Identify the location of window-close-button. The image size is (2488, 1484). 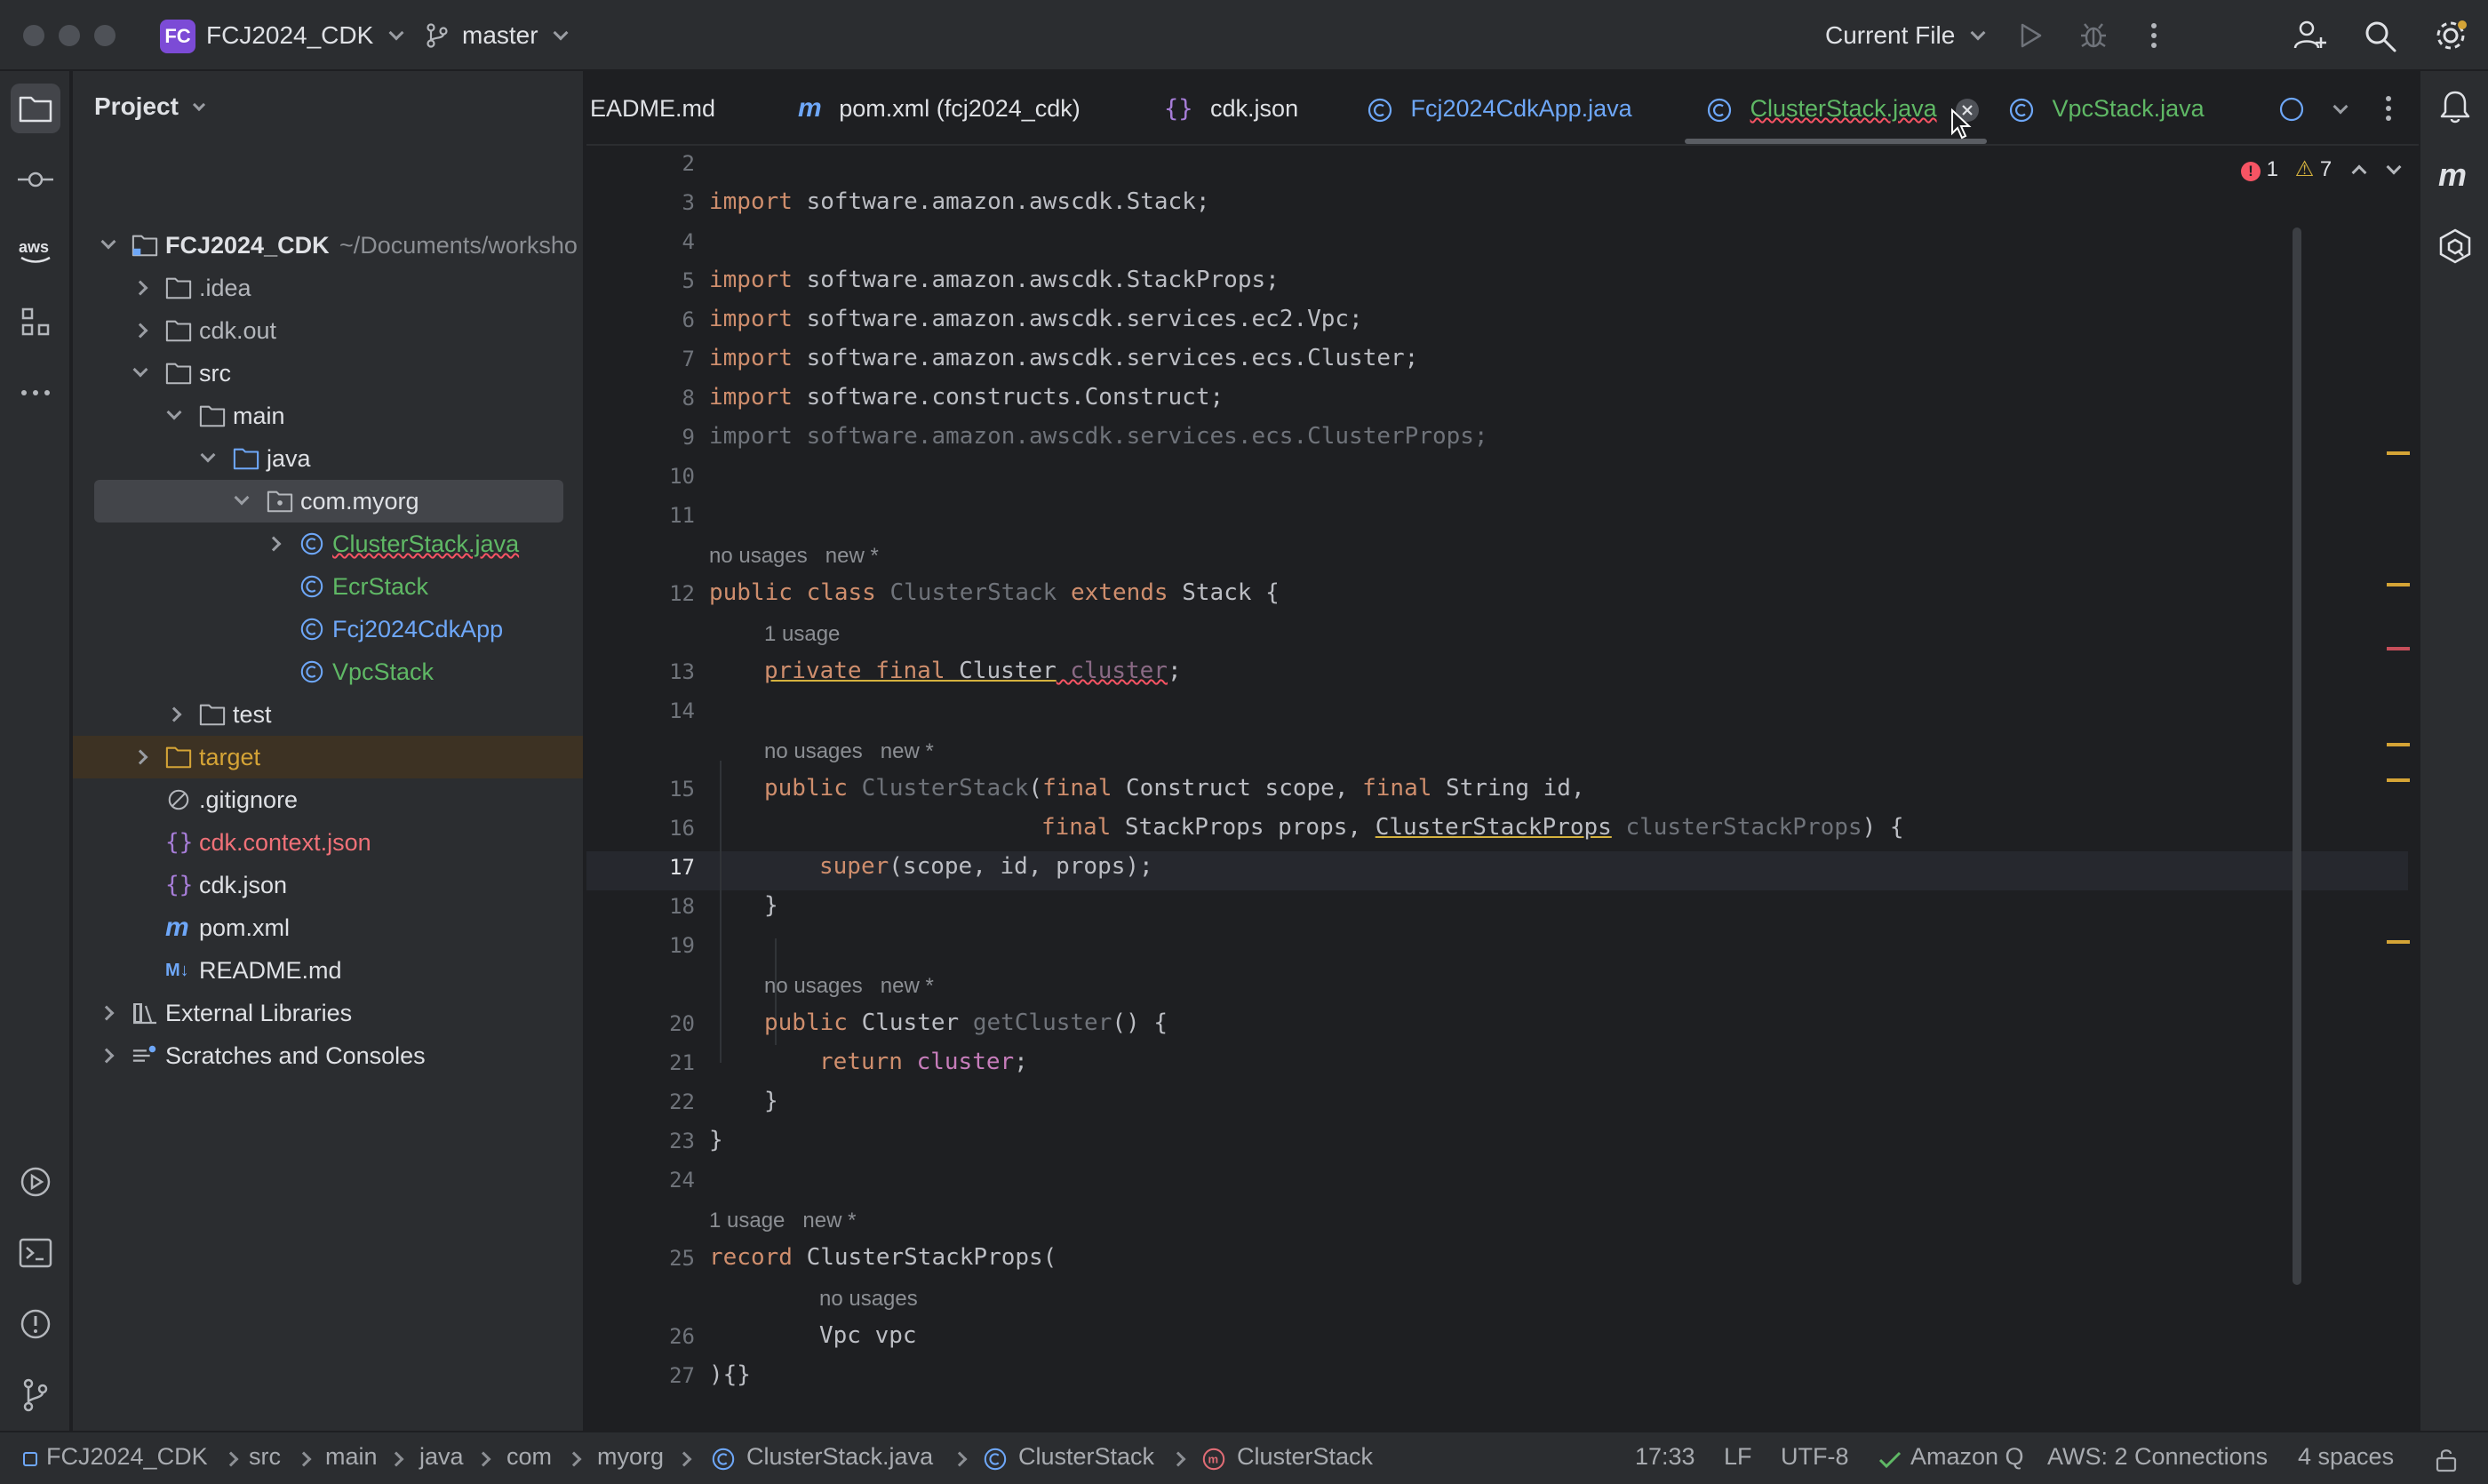
(33, 35).